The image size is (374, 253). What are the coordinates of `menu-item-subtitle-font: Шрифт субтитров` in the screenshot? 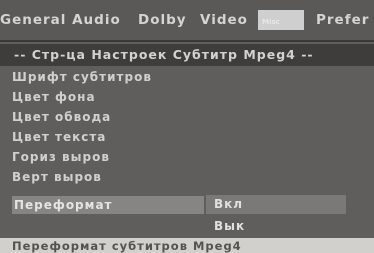 It's located at (82, 77).